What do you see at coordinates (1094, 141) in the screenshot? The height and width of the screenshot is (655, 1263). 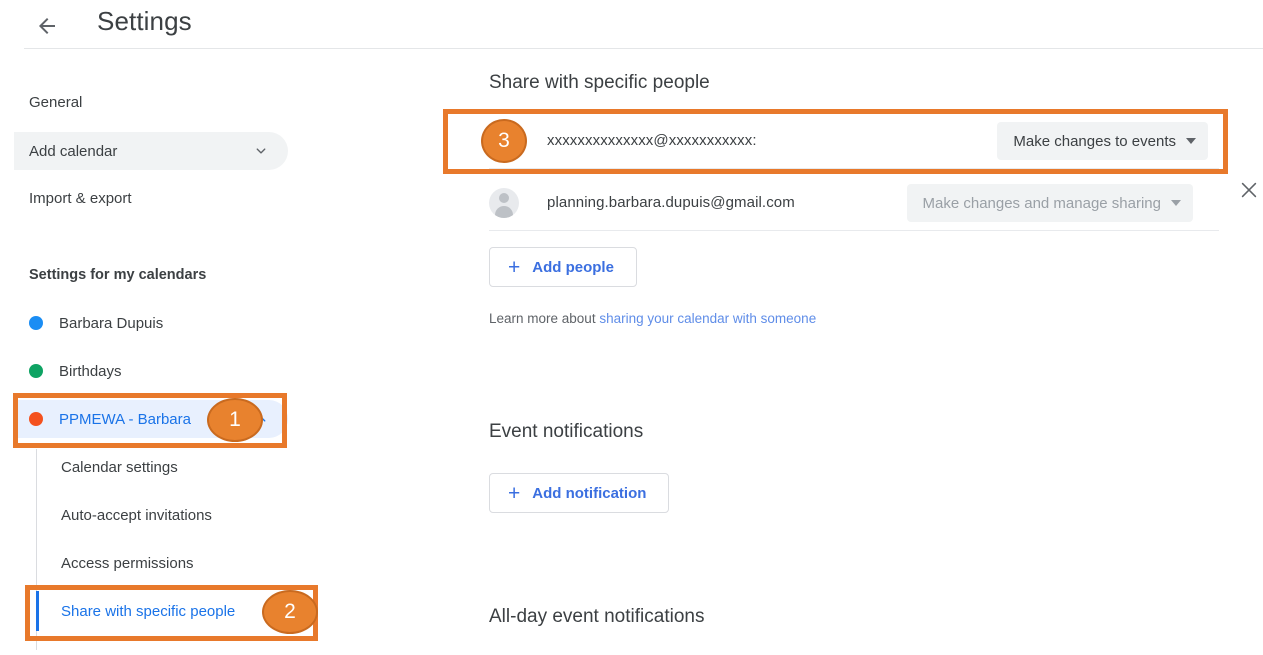 I see `permission-dropdown-value: Make changes to events` at bounding box center [1094, 141].